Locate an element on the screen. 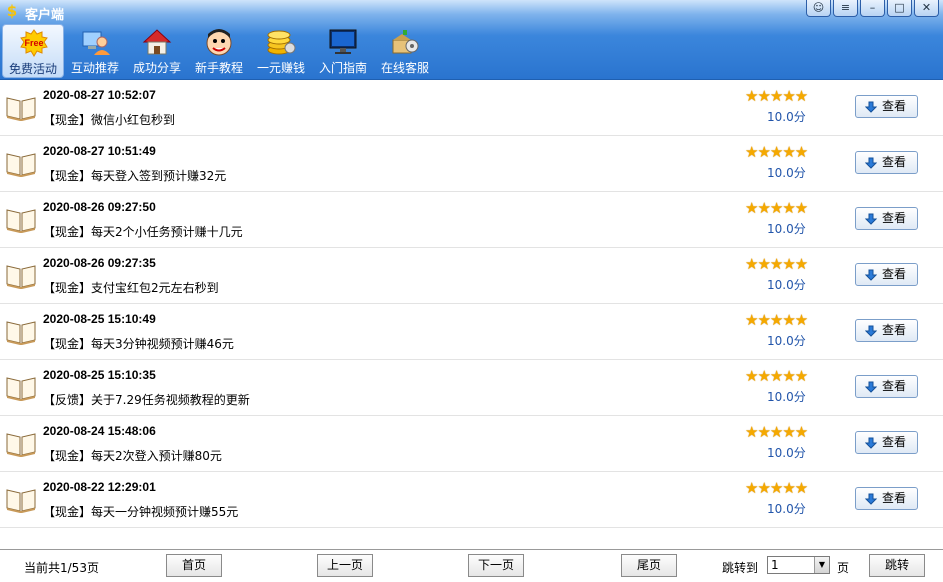 The image size is (943, 582). window-controls: ☺ ≡ – □ ✕ is located at coordinates (872, 8).